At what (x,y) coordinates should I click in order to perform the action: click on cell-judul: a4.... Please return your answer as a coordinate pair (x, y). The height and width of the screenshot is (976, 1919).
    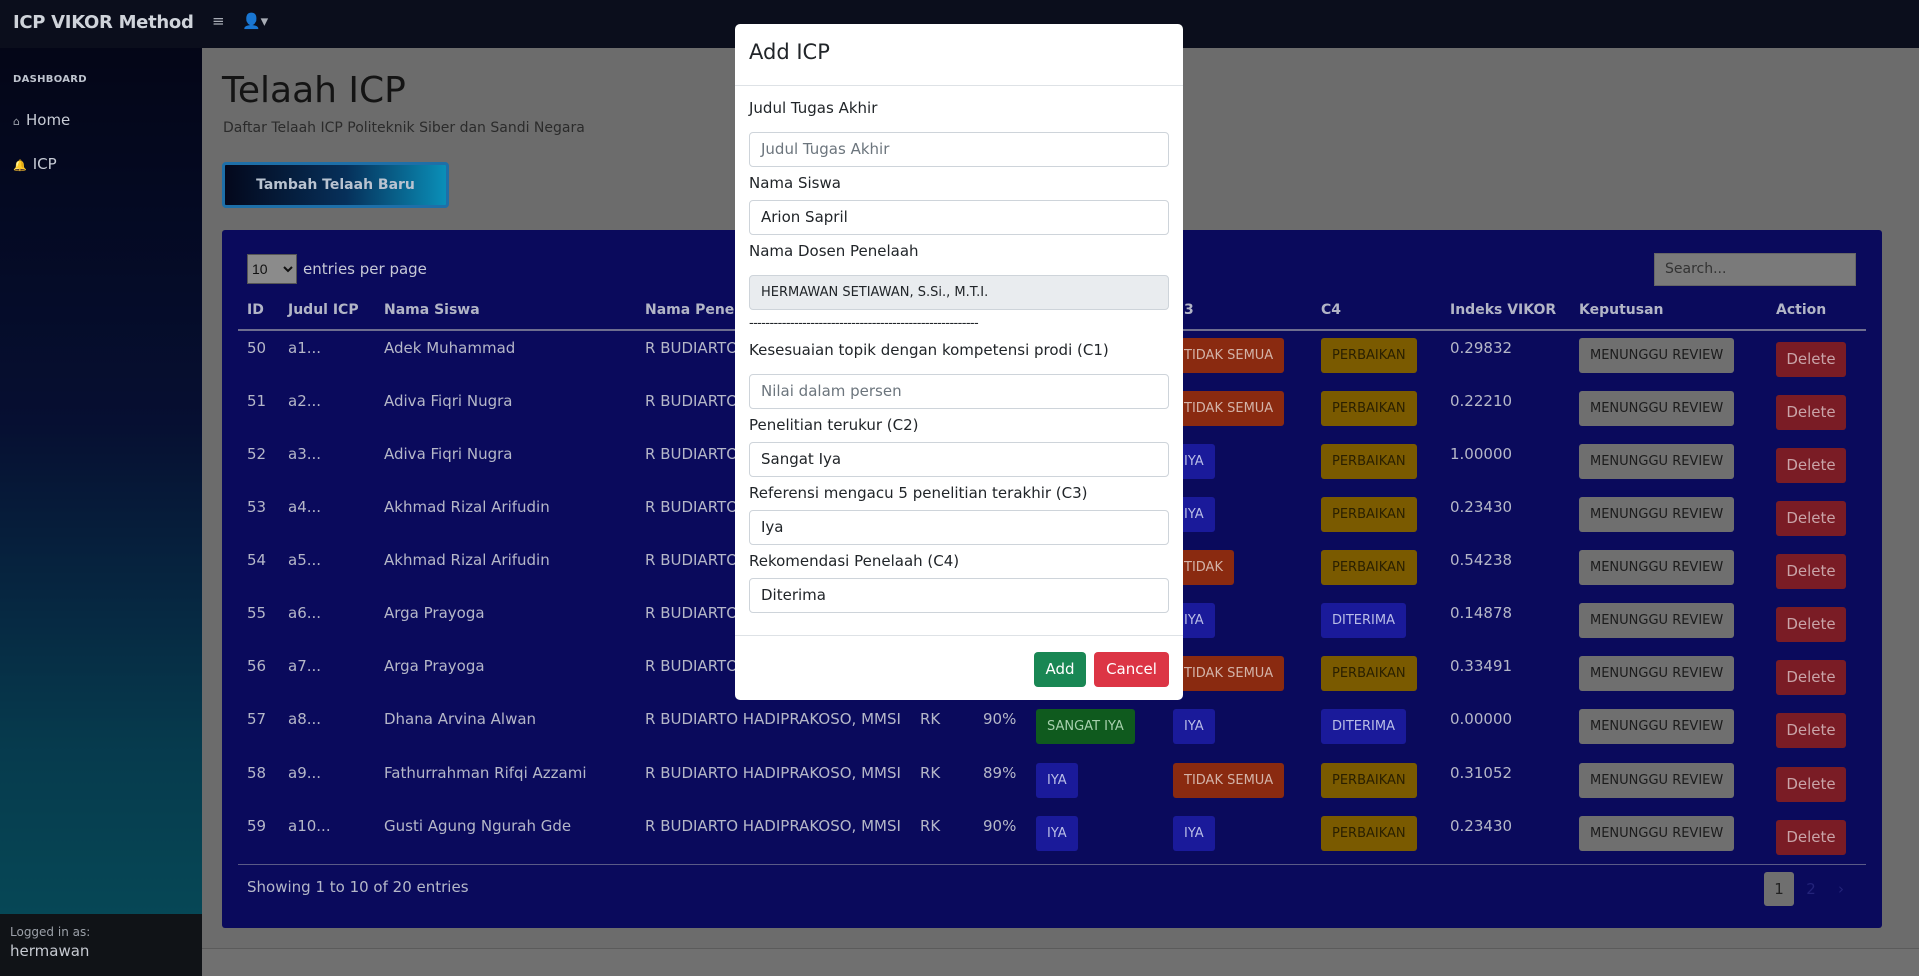
    Looking at the image, I should click on (305, 507).